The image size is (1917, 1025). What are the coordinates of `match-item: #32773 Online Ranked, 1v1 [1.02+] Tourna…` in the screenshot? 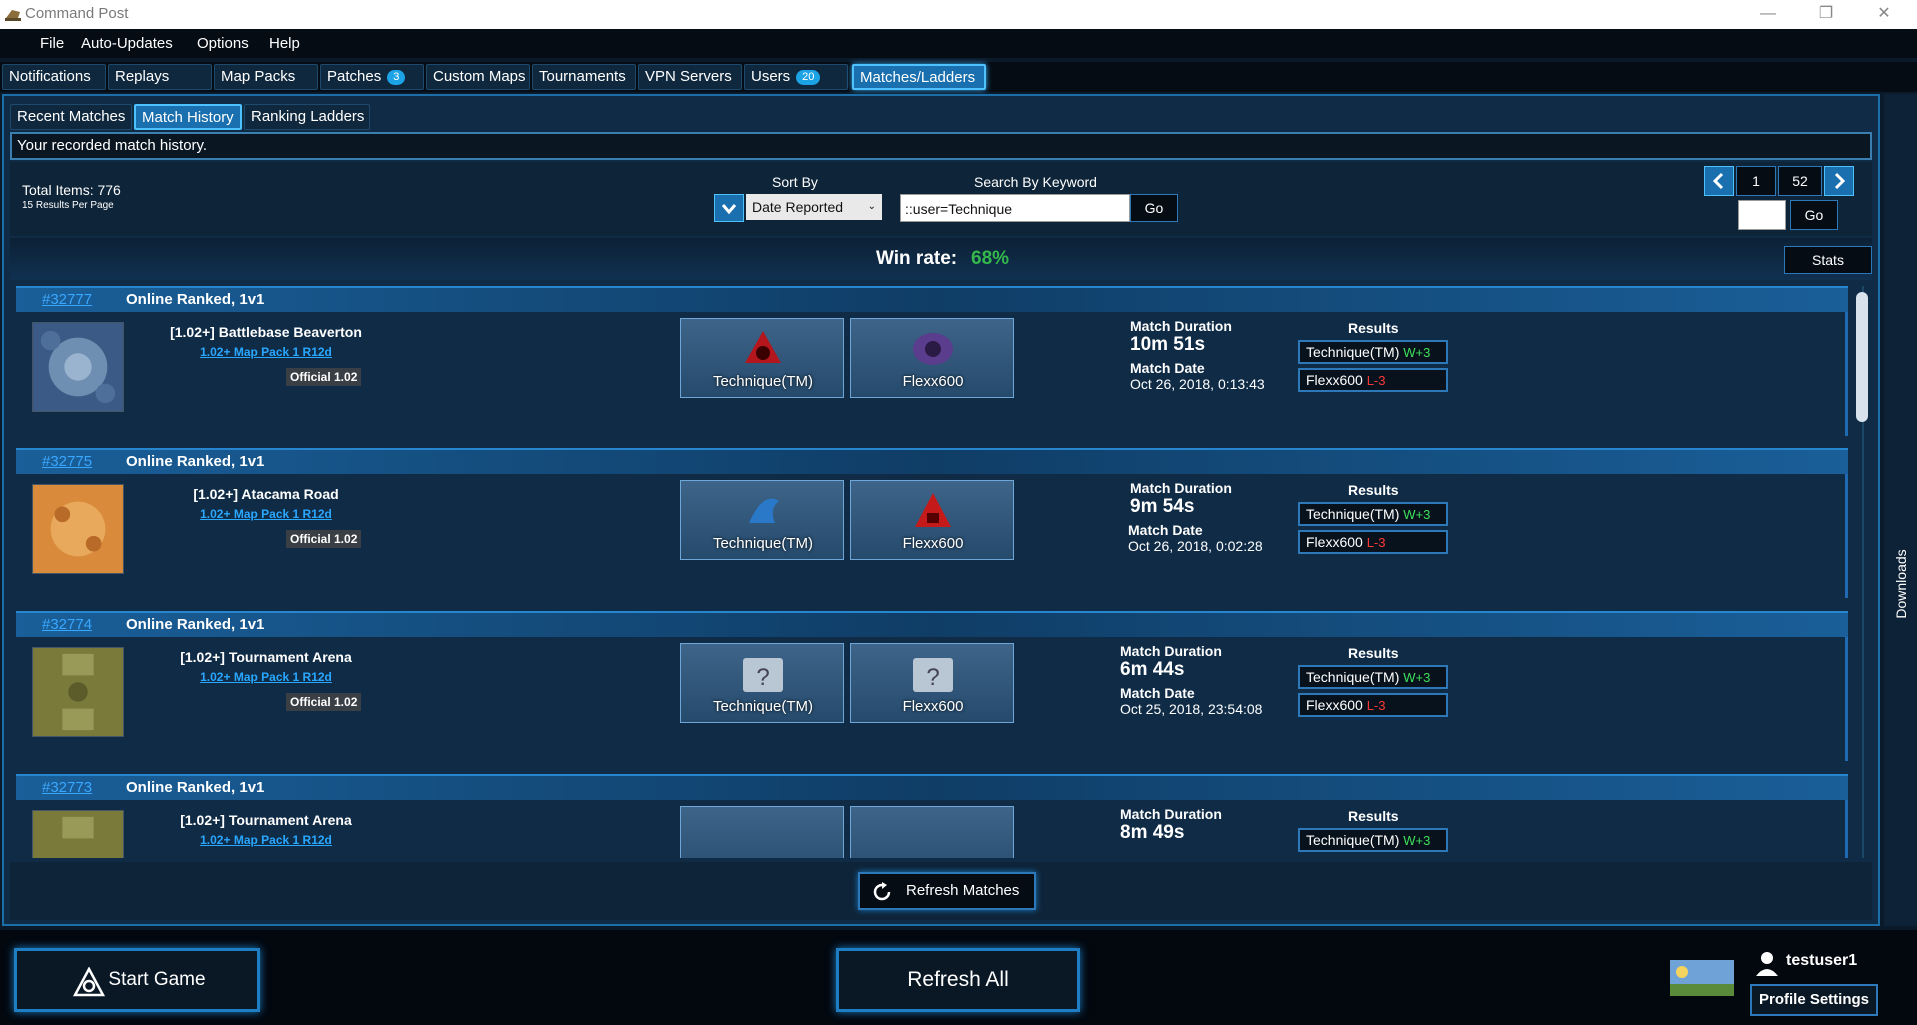 It's located at (932, 816).